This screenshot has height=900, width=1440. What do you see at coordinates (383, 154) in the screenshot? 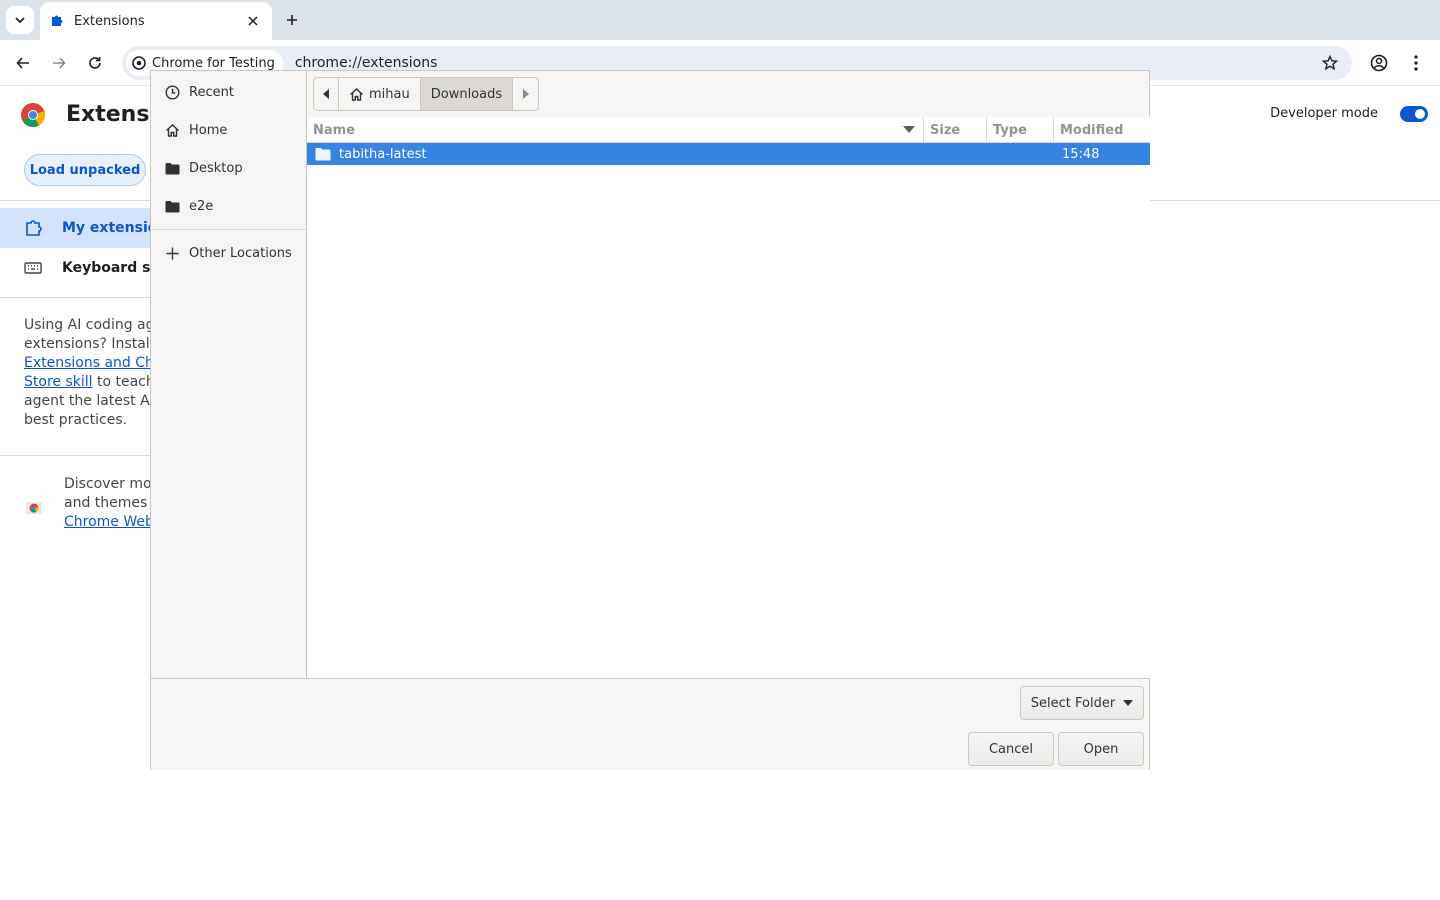
I see `file-name: tabitha-latest` at bounding box center [383, 154].